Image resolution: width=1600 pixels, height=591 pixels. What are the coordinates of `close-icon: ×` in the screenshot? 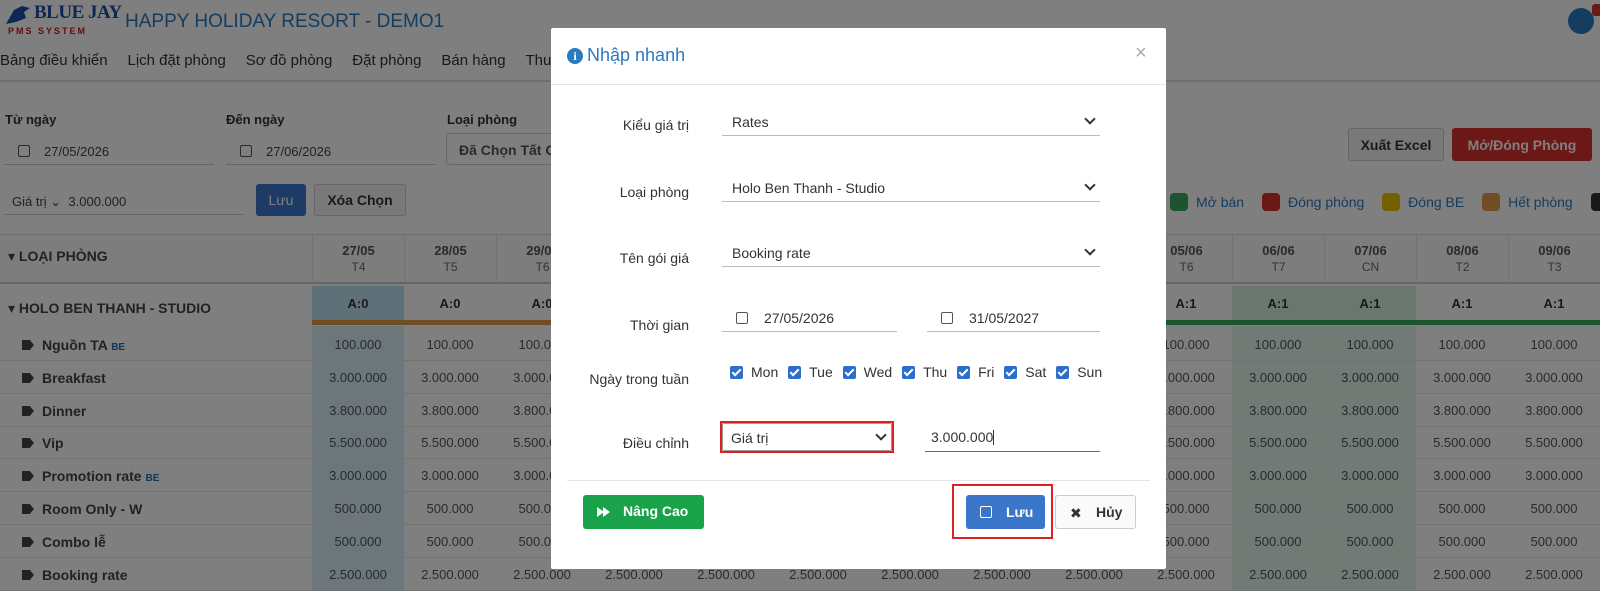 It's located at (1141, 53).